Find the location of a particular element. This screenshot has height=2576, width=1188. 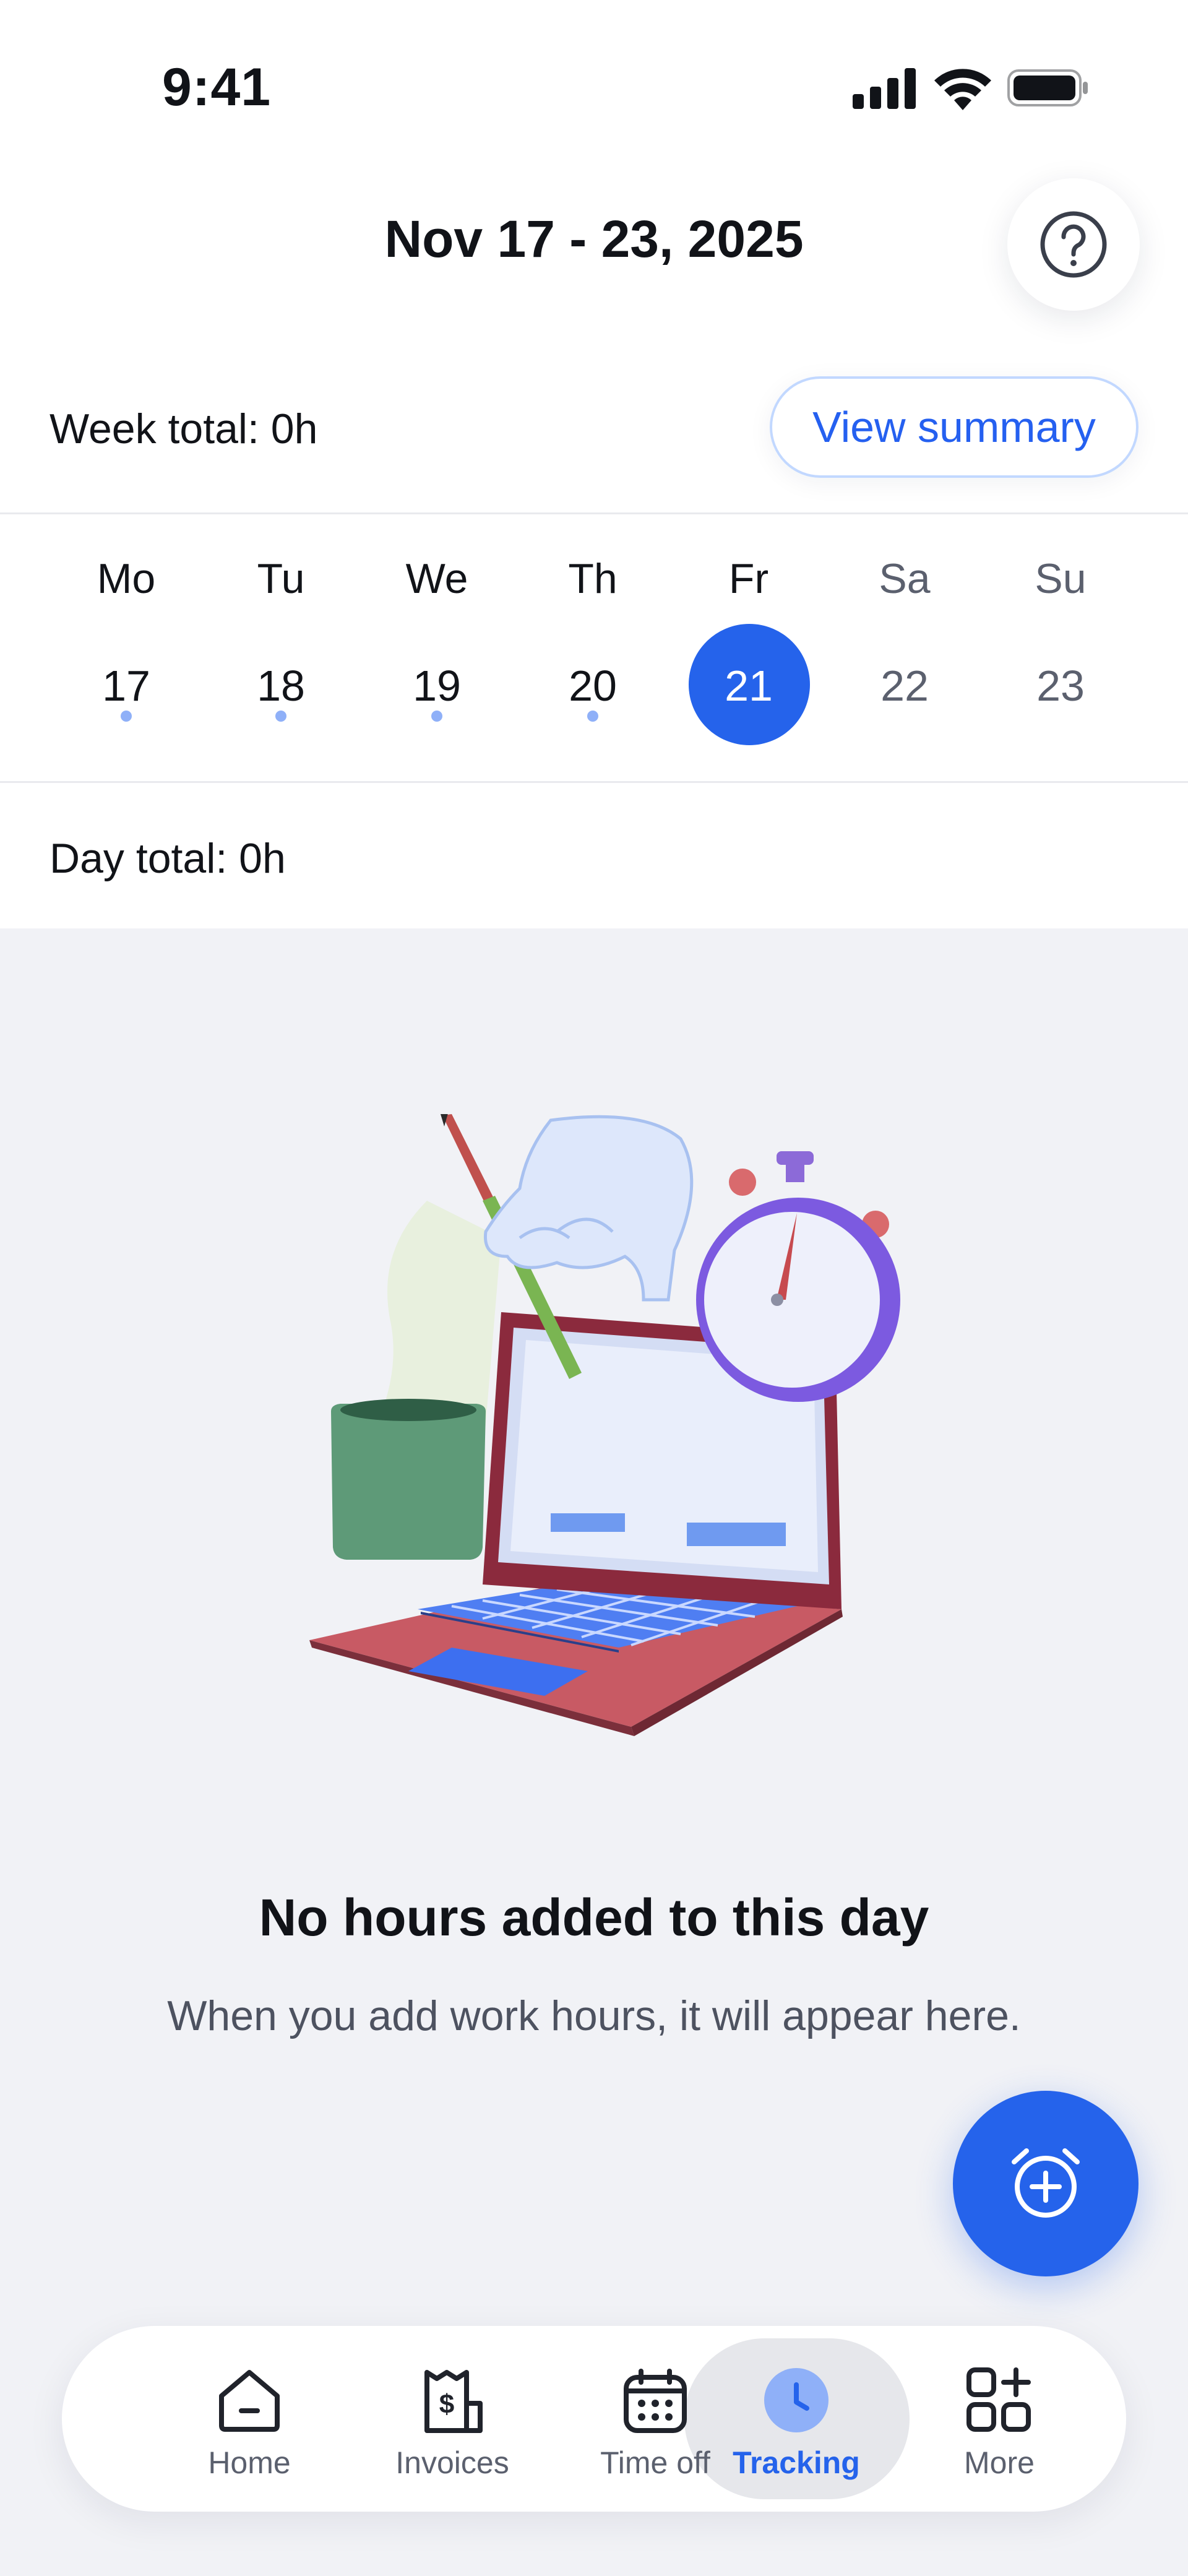

status-time: 9:41 is located at coordinates (217, 87).